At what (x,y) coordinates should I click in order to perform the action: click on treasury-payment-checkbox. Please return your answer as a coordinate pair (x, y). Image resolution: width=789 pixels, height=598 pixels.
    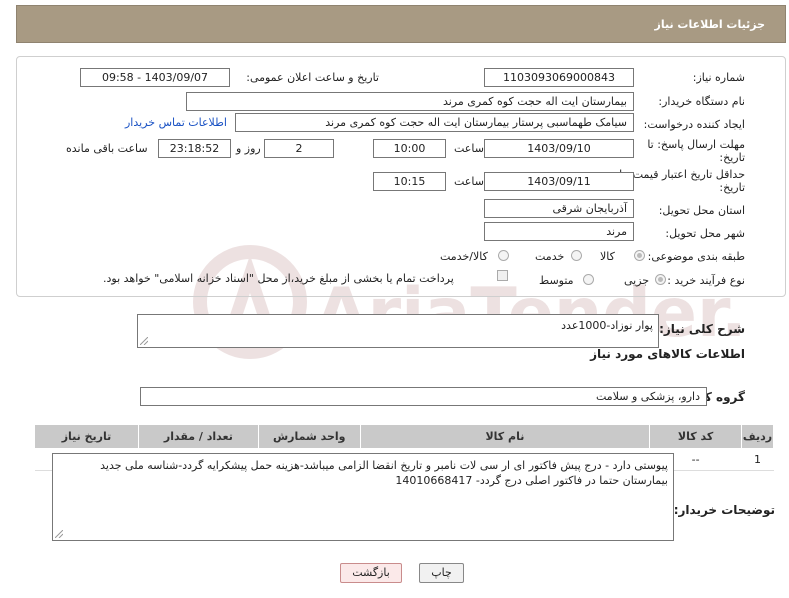
    Looking at the image, I should click on (502, 275).